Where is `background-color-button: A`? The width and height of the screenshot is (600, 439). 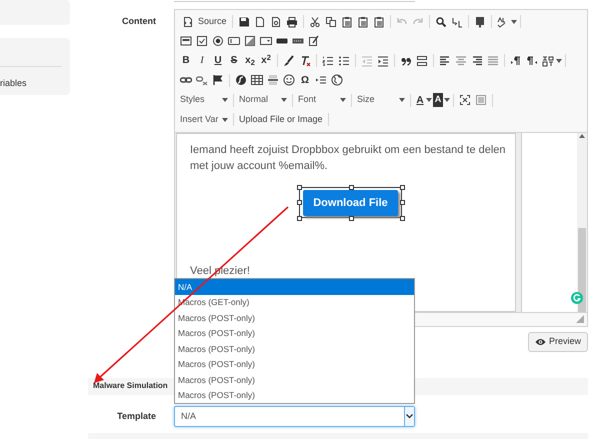 background-color-button: A is located at coordinates (438, 100).